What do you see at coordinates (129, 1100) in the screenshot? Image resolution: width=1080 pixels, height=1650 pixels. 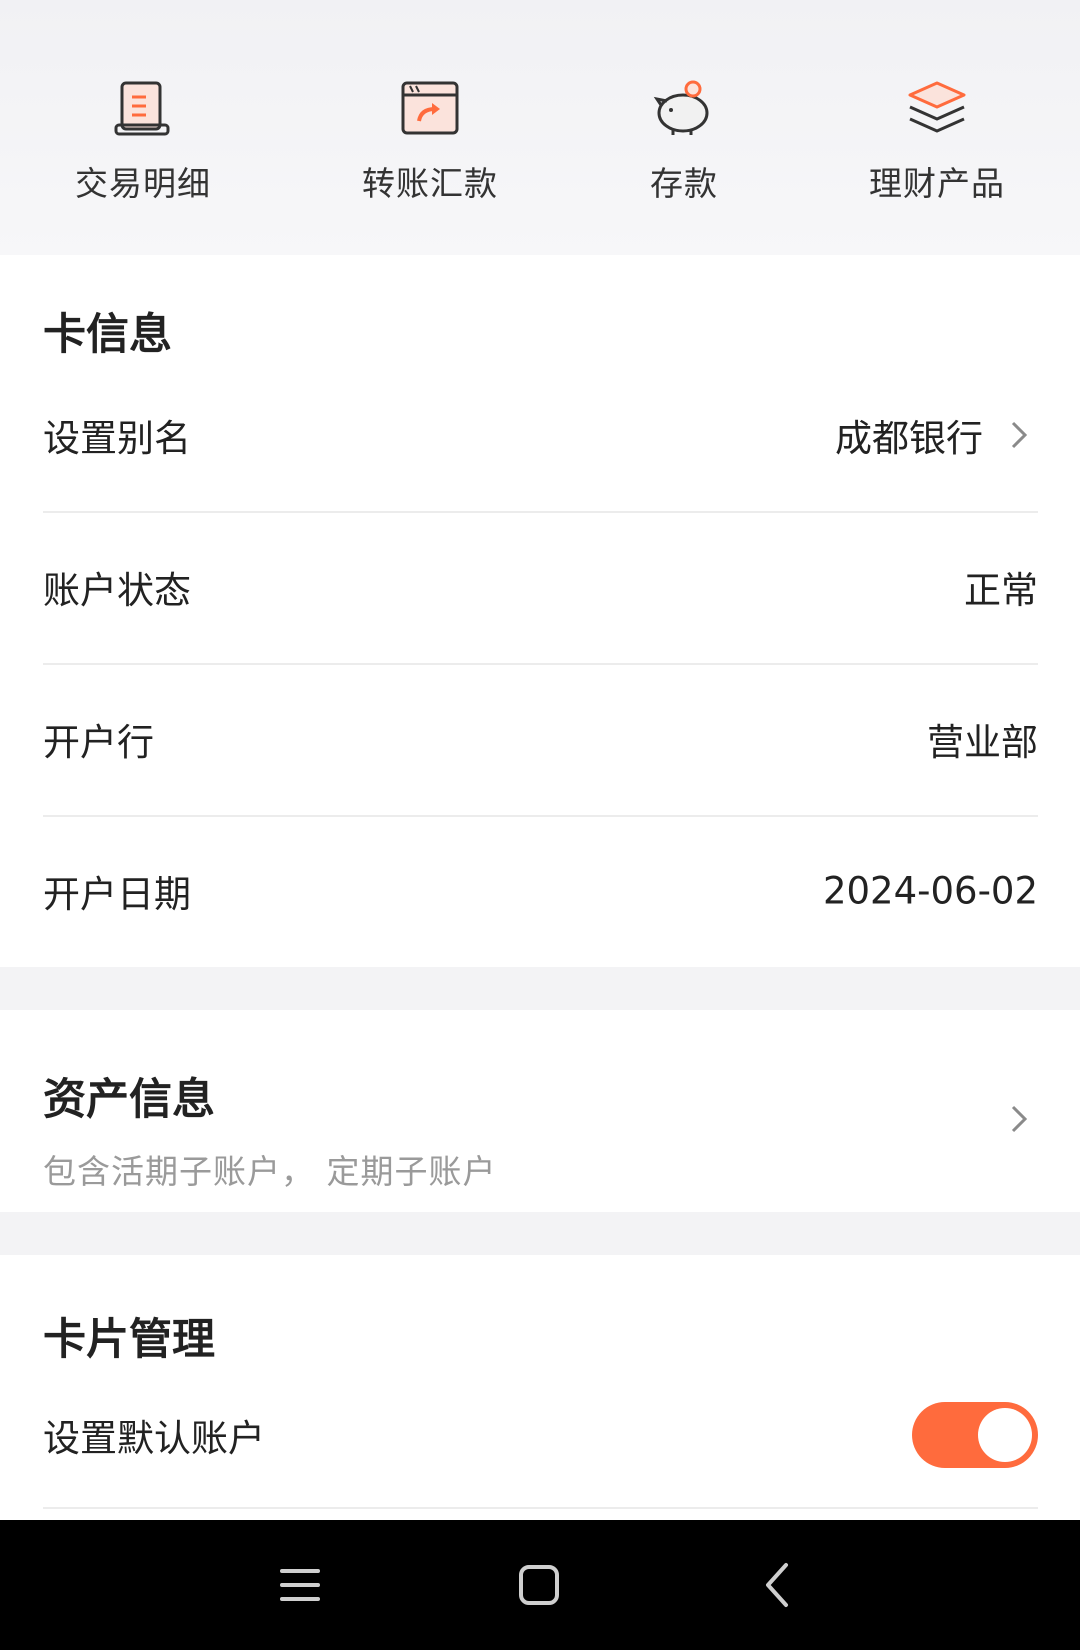 I see `asset-info-title: 资产信息` at bounding box center [129, 1100].